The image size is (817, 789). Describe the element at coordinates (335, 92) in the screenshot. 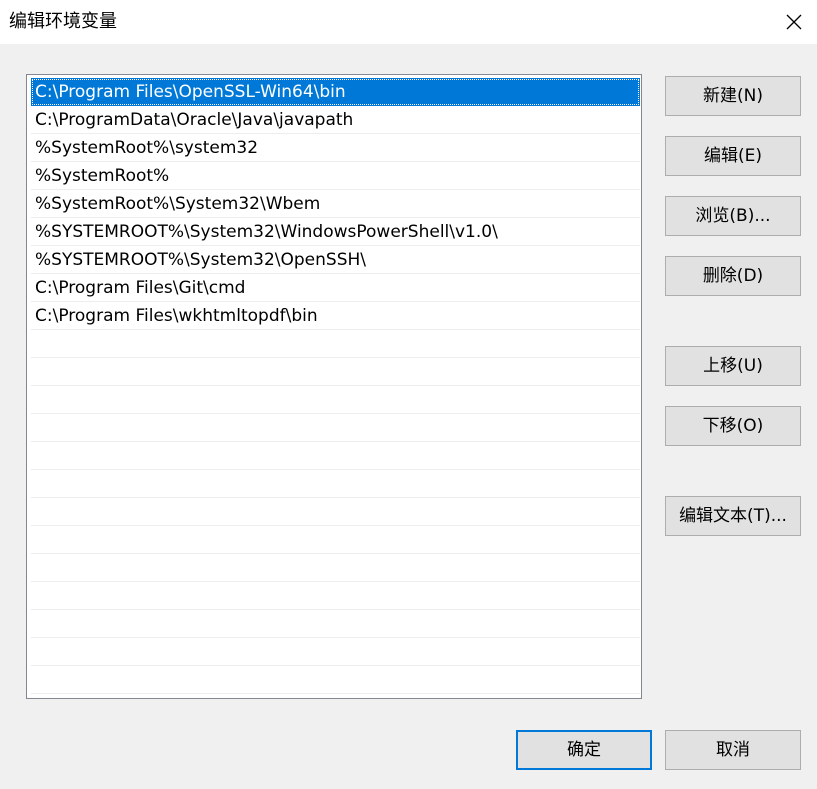

I see `list-item: C:\Program Files\OpenSSL-Win64\bin` at that location.